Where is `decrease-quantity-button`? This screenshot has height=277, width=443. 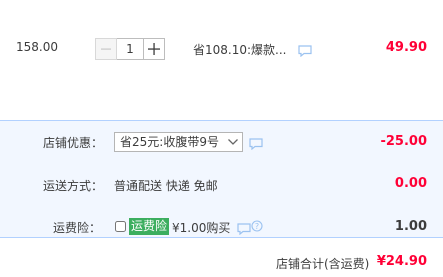
decrease-quantity-button is located at coordinates (106, 49).